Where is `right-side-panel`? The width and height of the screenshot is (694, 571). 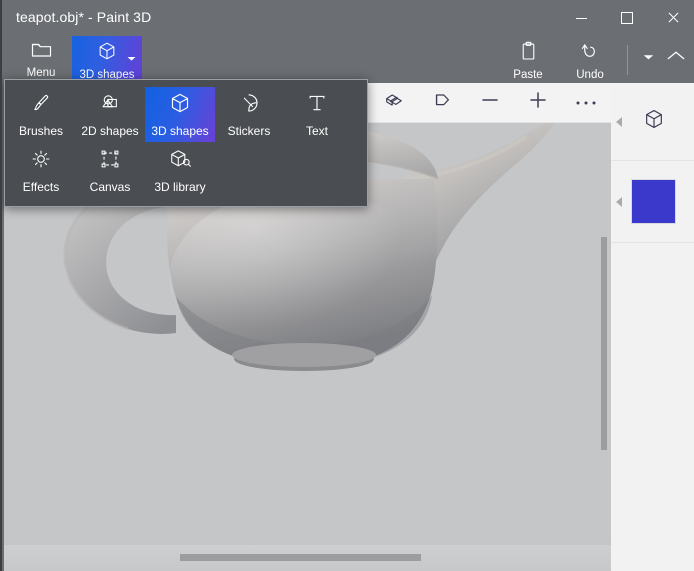 right-side-panel is located at coordinates (652, 327).